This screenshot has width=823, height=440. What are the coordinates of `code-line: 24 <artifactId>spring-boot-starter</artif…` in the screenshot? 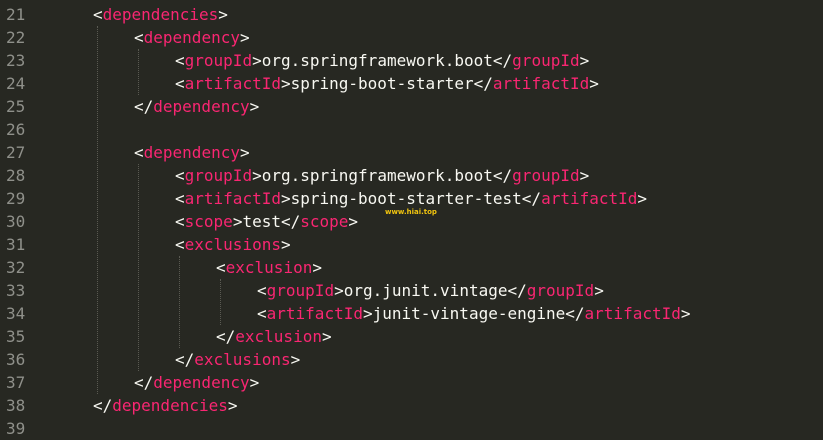 It's located at (411, 83).